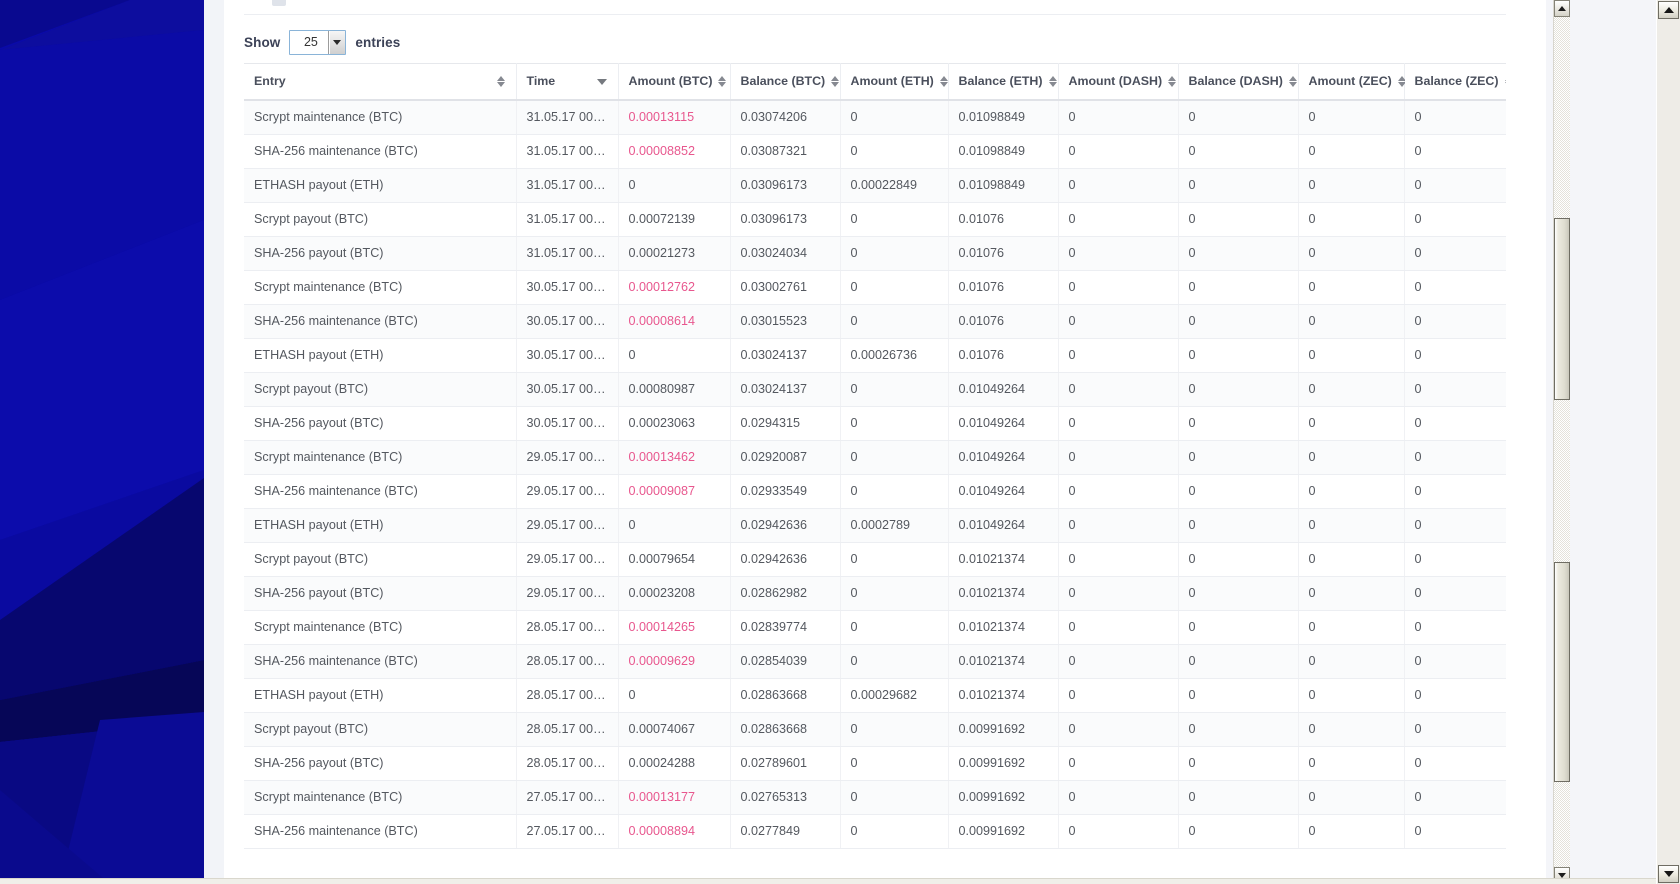 This screenshot has width=1680, height=884. I want to click on column-header-label: Balance (ETH), so click(1000, 81).